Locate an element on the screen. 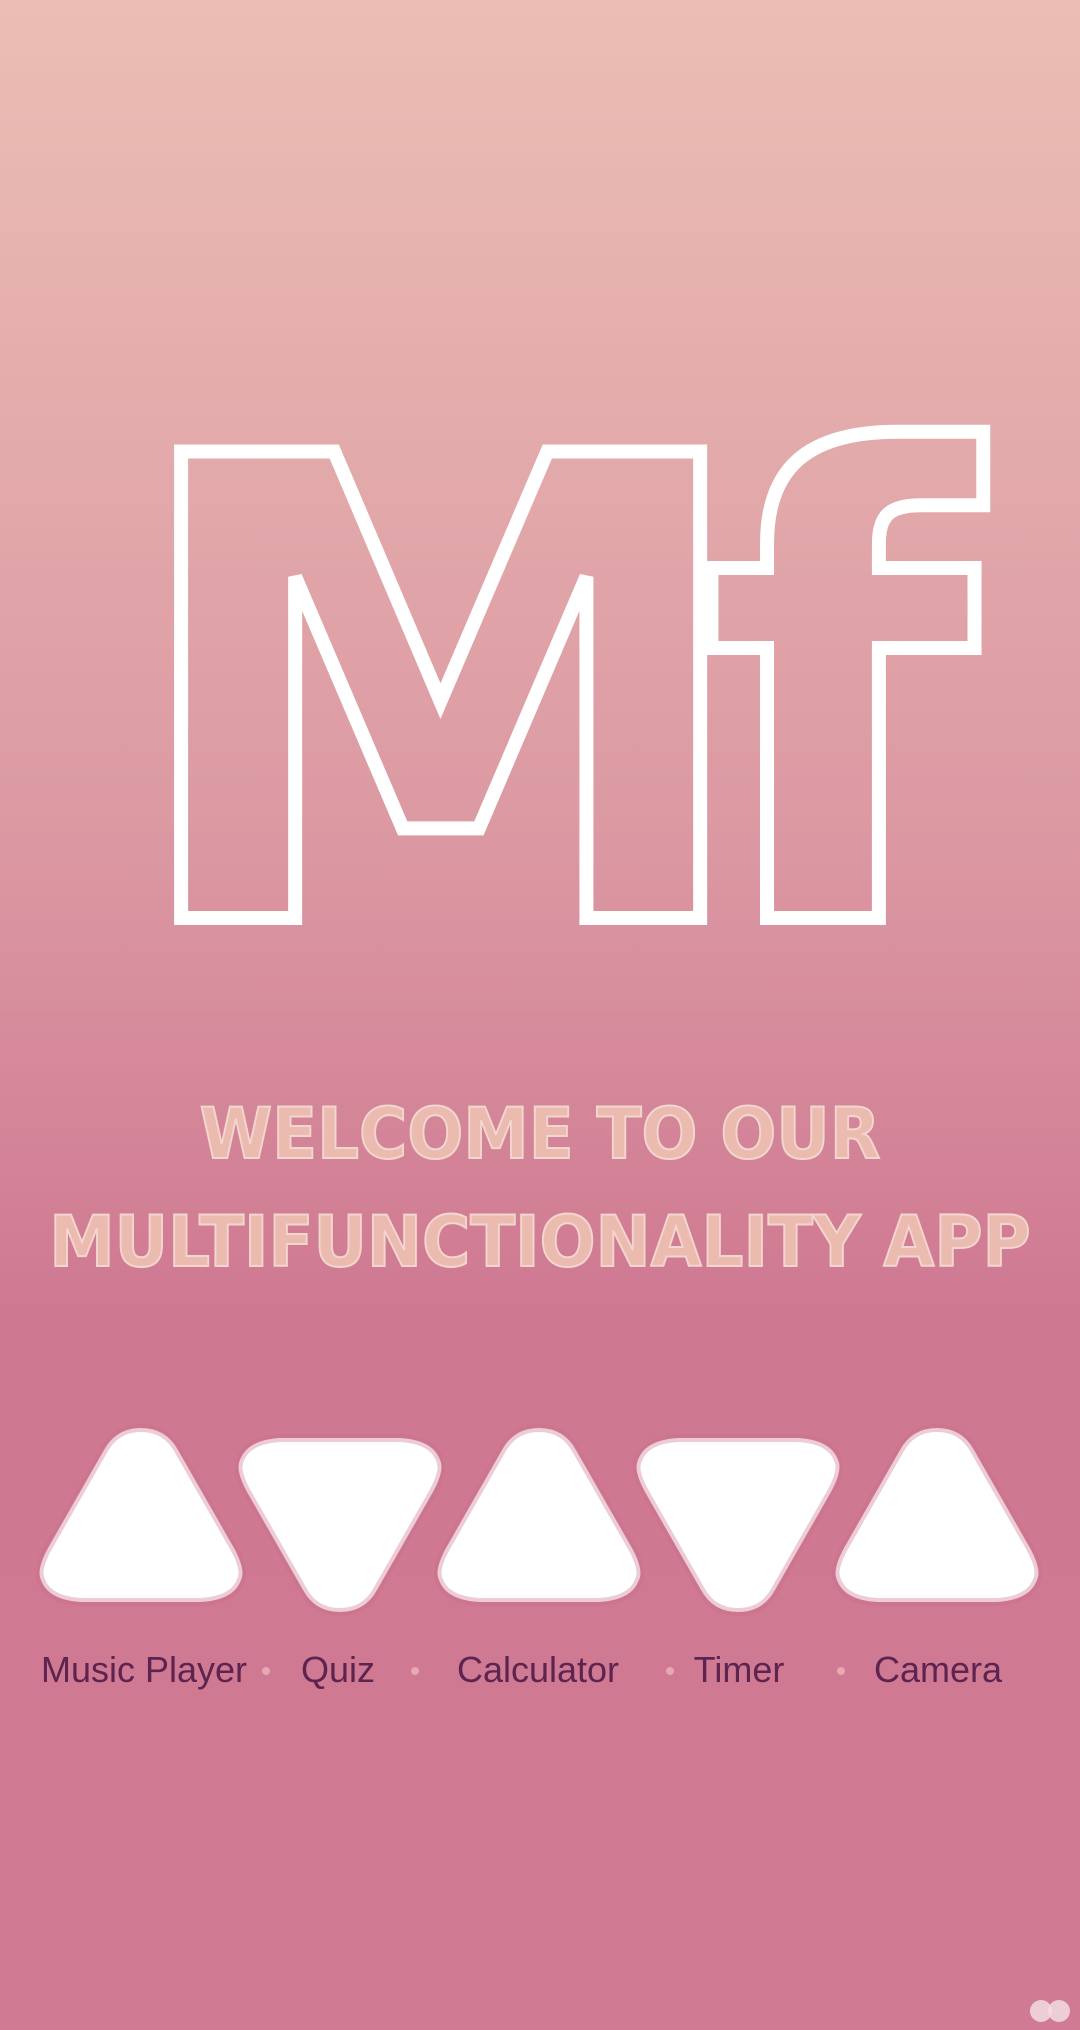 Image resolution: width=1080 pixels, height=2030 pixels. welcome-title: WELCOME TO OUR MULTIFUNCTIONALITY APP is located at coordinates (539, 1188).